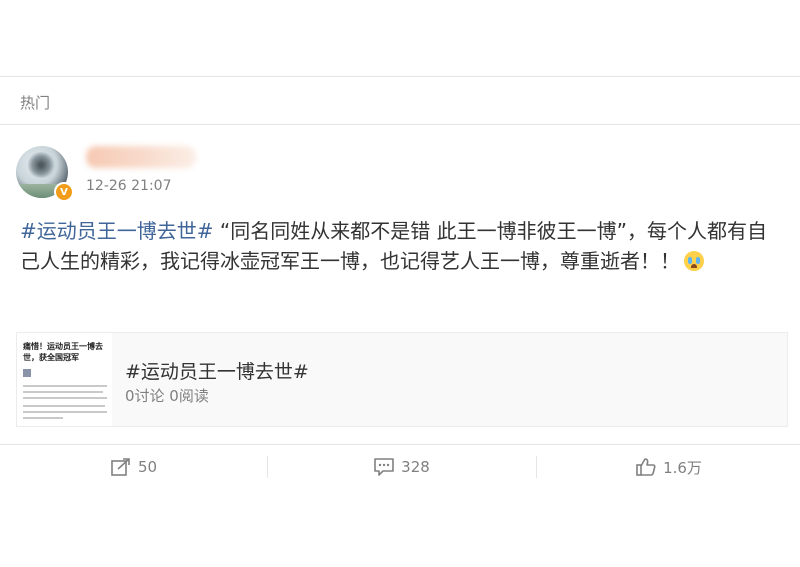 The image size is (800, 567). What do you see at coordinates (400, 124) in the screenshot?
I see `section-divider` at bounding box center [400, 124].